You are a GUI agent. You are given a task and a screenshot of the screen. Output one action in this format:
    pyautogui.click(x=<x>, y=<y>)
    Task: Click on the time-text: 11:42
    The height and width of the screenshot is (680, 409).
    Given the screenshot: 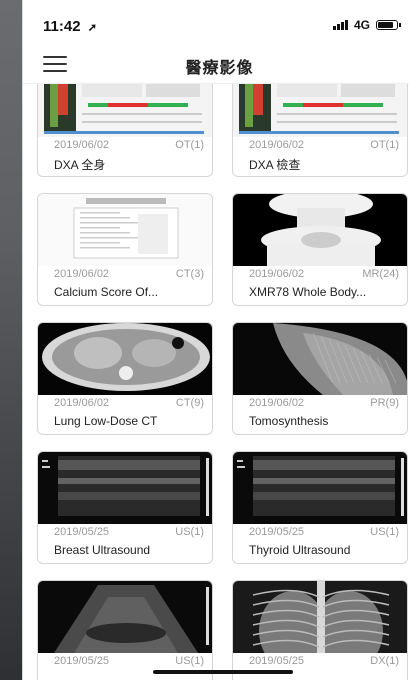 What is the action you would take?
    pyautogui.click(x=62, y=26)
    